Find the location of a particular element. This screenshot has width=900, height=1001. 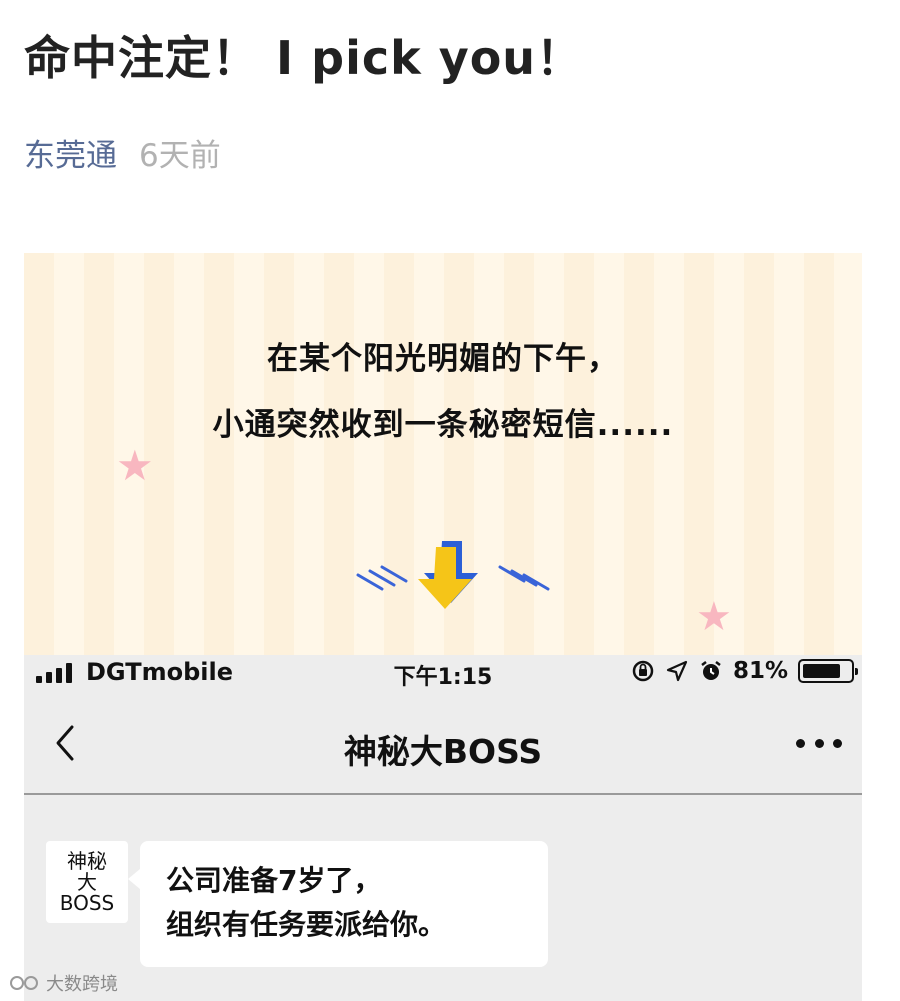

sender-avatar: 神秘 大 BOSS is located at coordinates (87, 882).